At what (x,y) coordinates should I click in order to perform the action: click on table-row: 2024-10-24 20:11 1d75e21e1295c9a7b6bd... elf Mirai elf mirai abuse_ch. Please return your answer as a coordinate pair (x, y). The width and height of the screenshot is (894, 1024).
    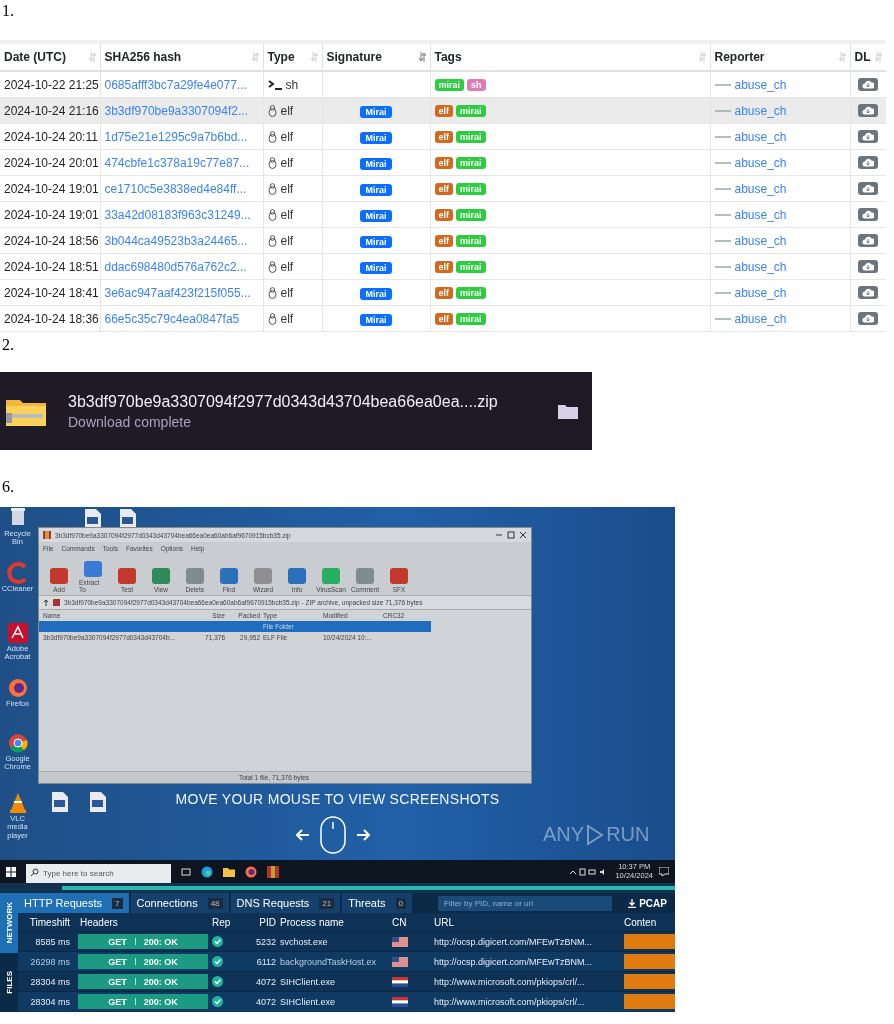
    Looking at the image, I should click on (443, 136).